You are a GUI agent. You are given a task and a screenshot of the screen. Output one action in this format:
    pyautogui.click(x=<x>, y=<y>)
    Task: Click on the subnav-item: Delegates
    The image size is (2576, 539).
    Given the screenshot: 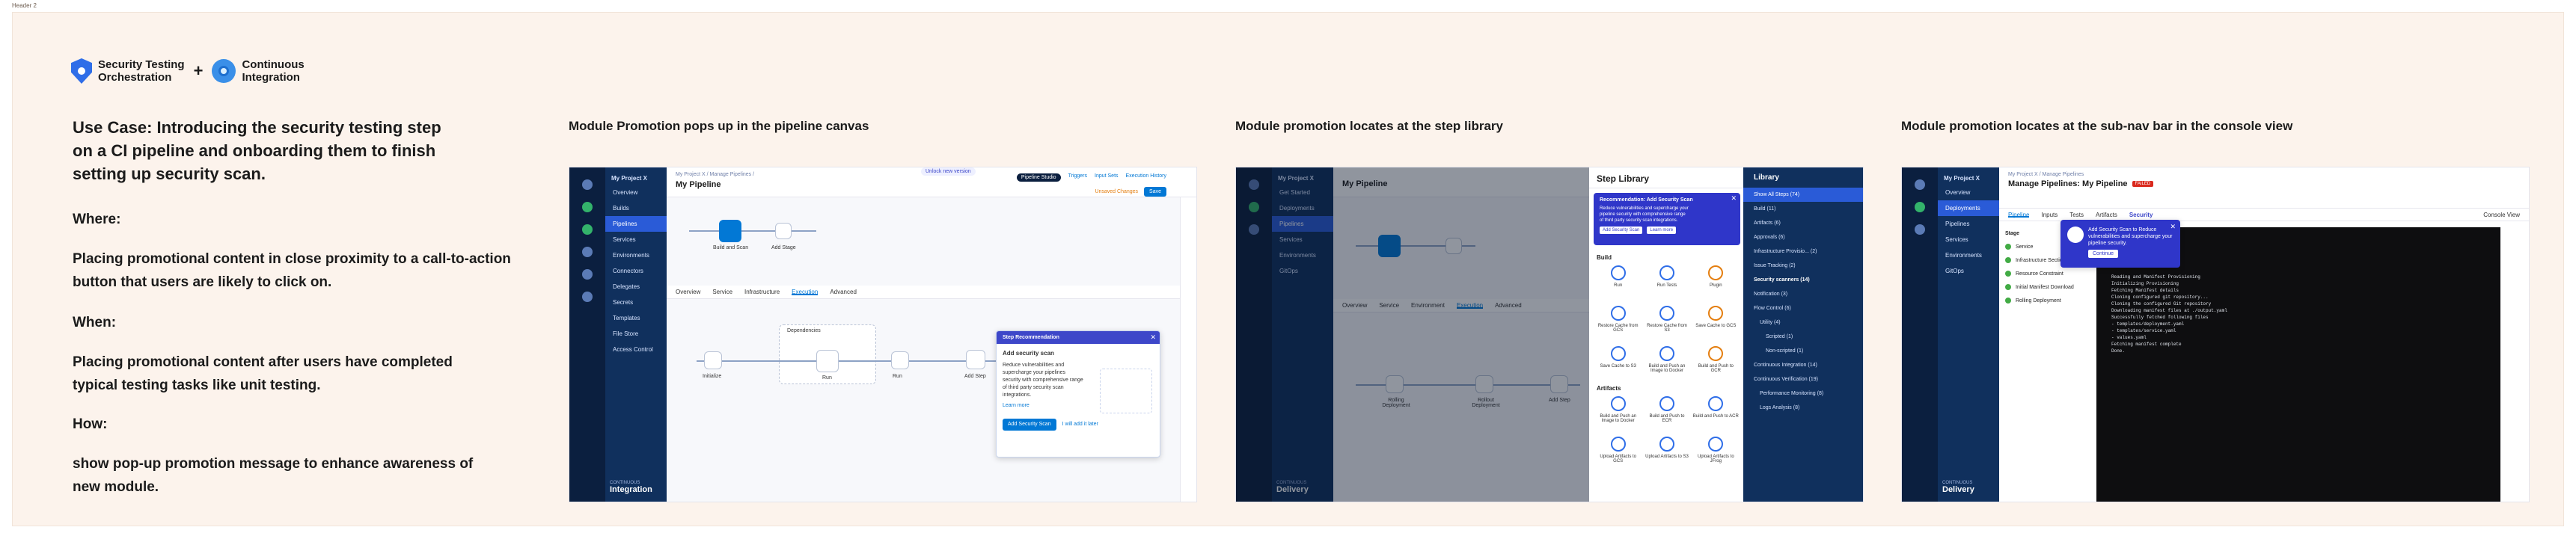 What is the action you would take?
    pyautogui.click(x=636, y=287)
    